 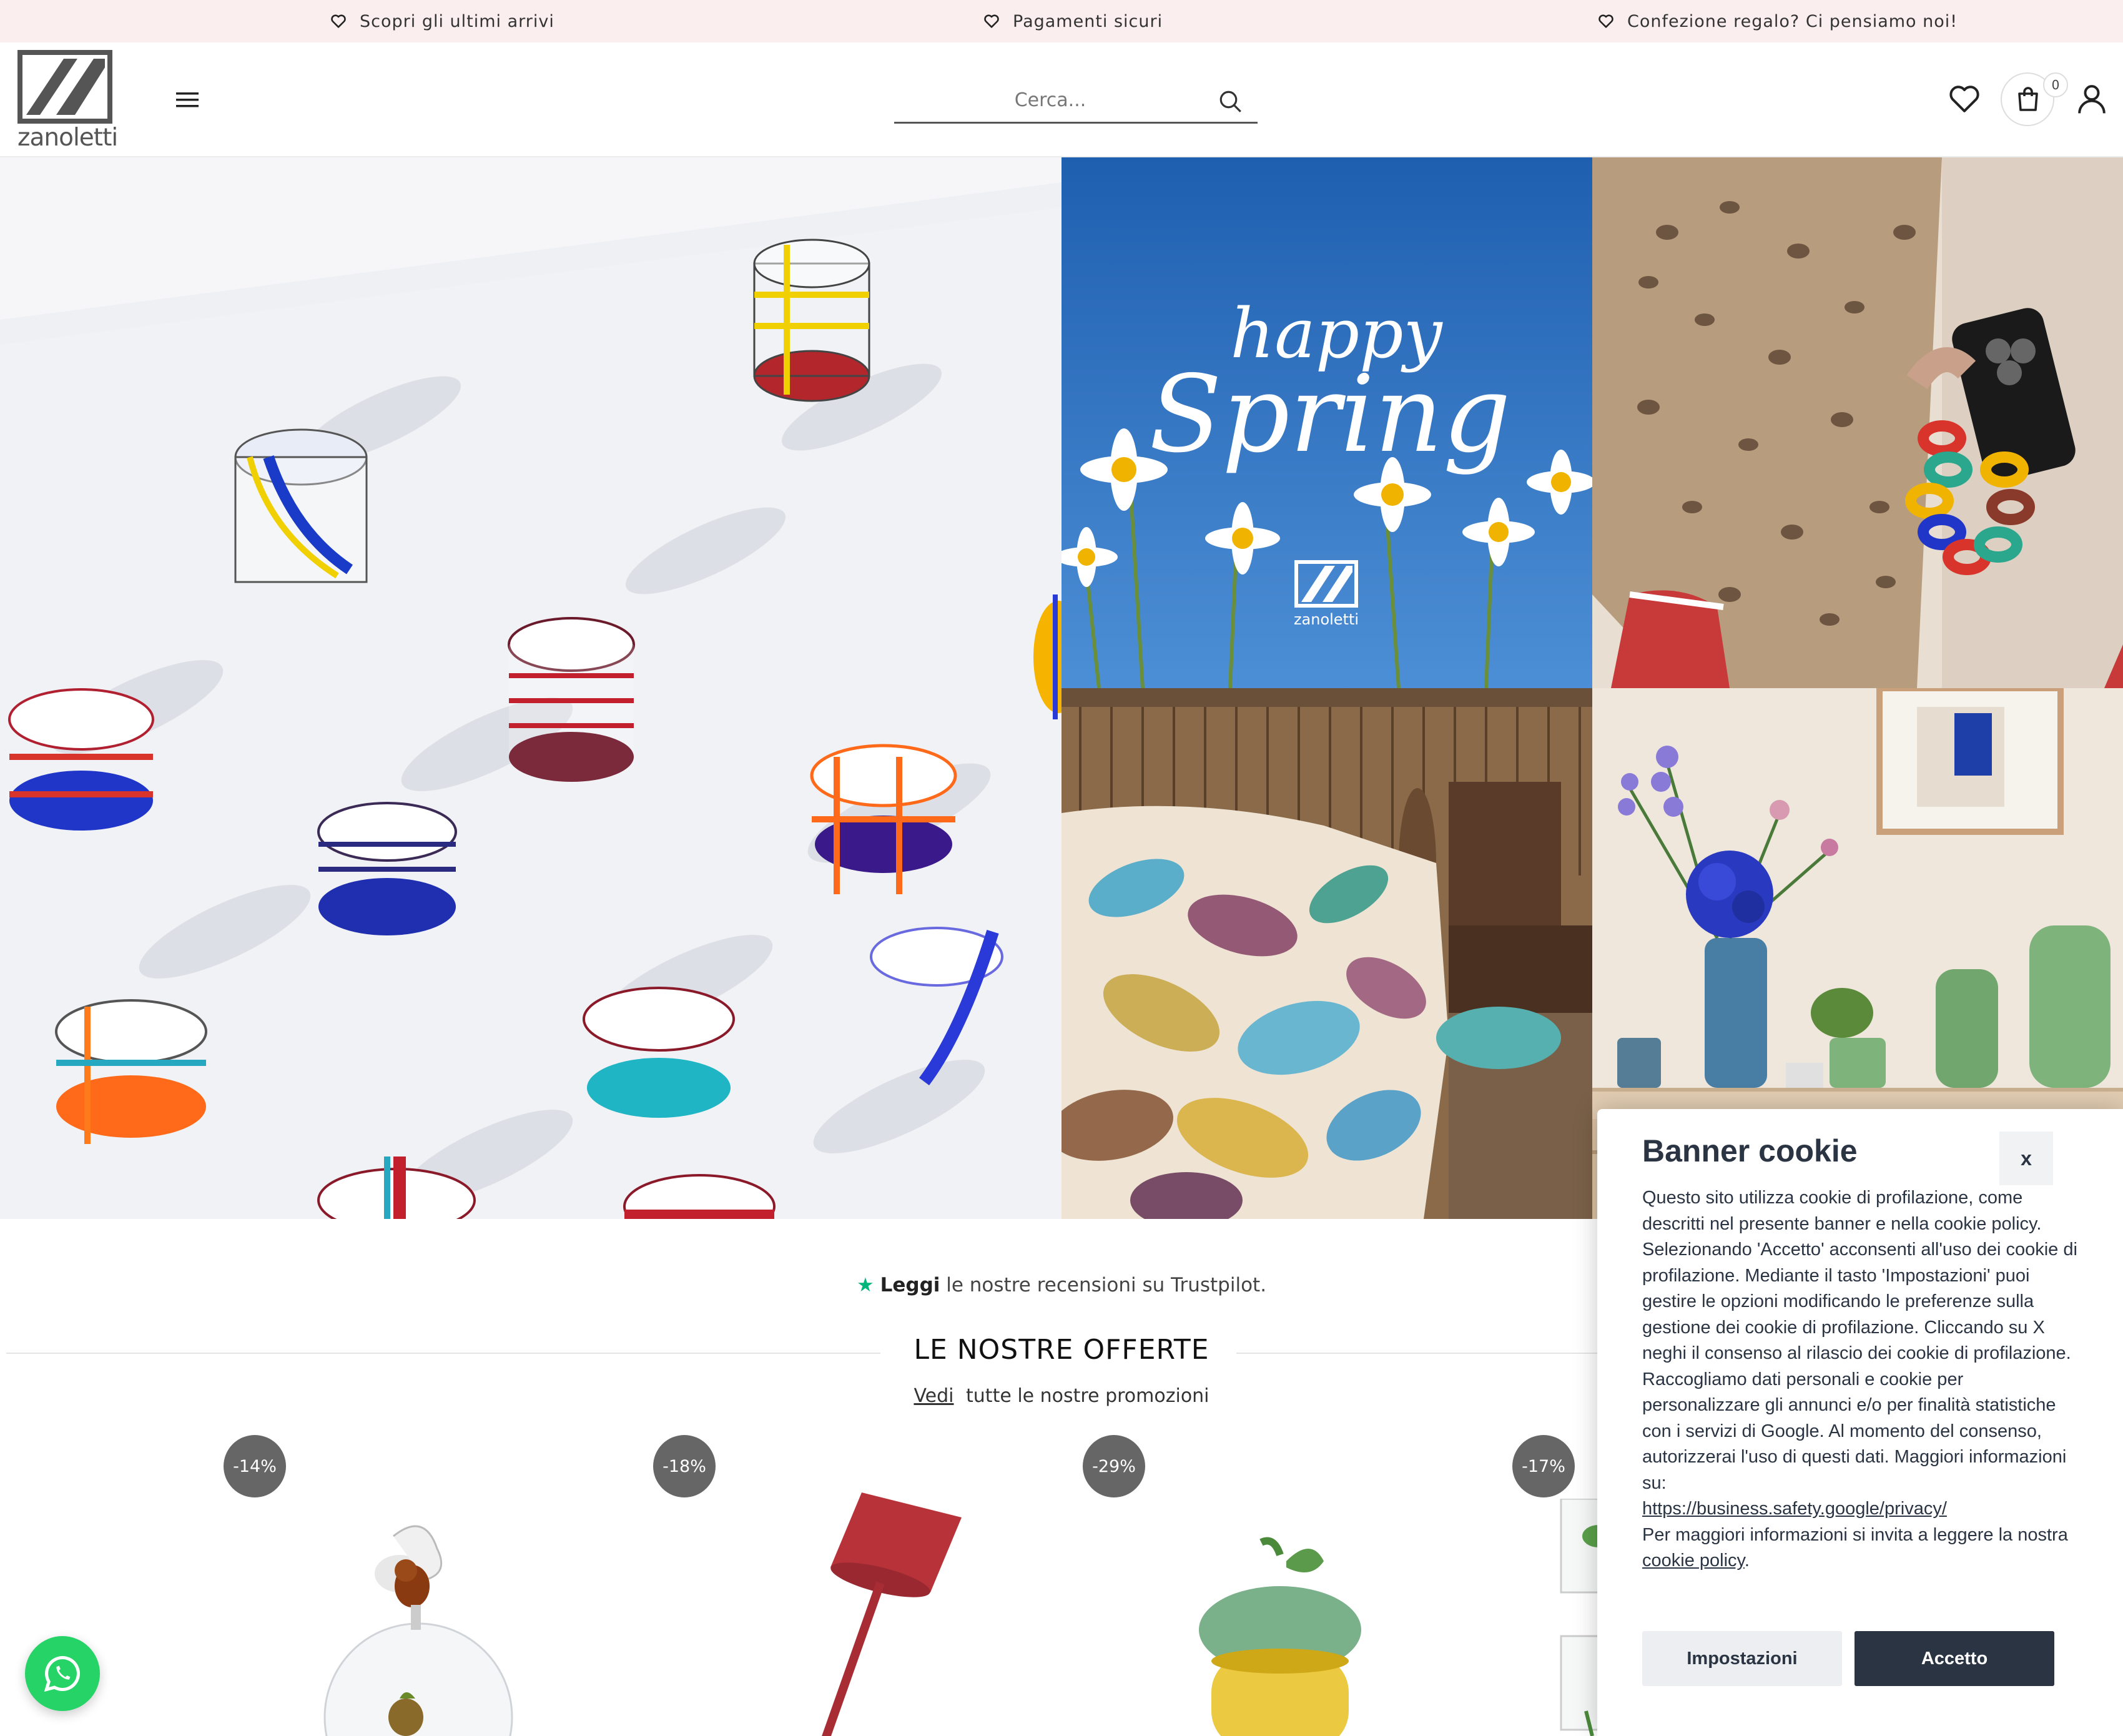 What do you see at coordinates (1087, 1396) in the screenshot?
I see `offers-subtitle-text: tutte le nostre promozioni` at bounding box center [1087, 1396].